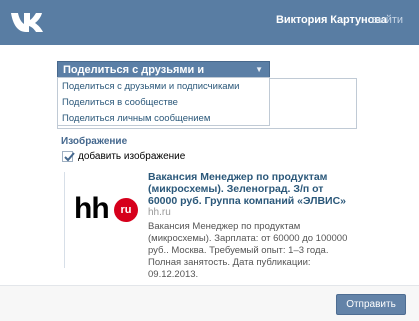  I want to click on attachment-domain: hh.ru, so click(159, 212).